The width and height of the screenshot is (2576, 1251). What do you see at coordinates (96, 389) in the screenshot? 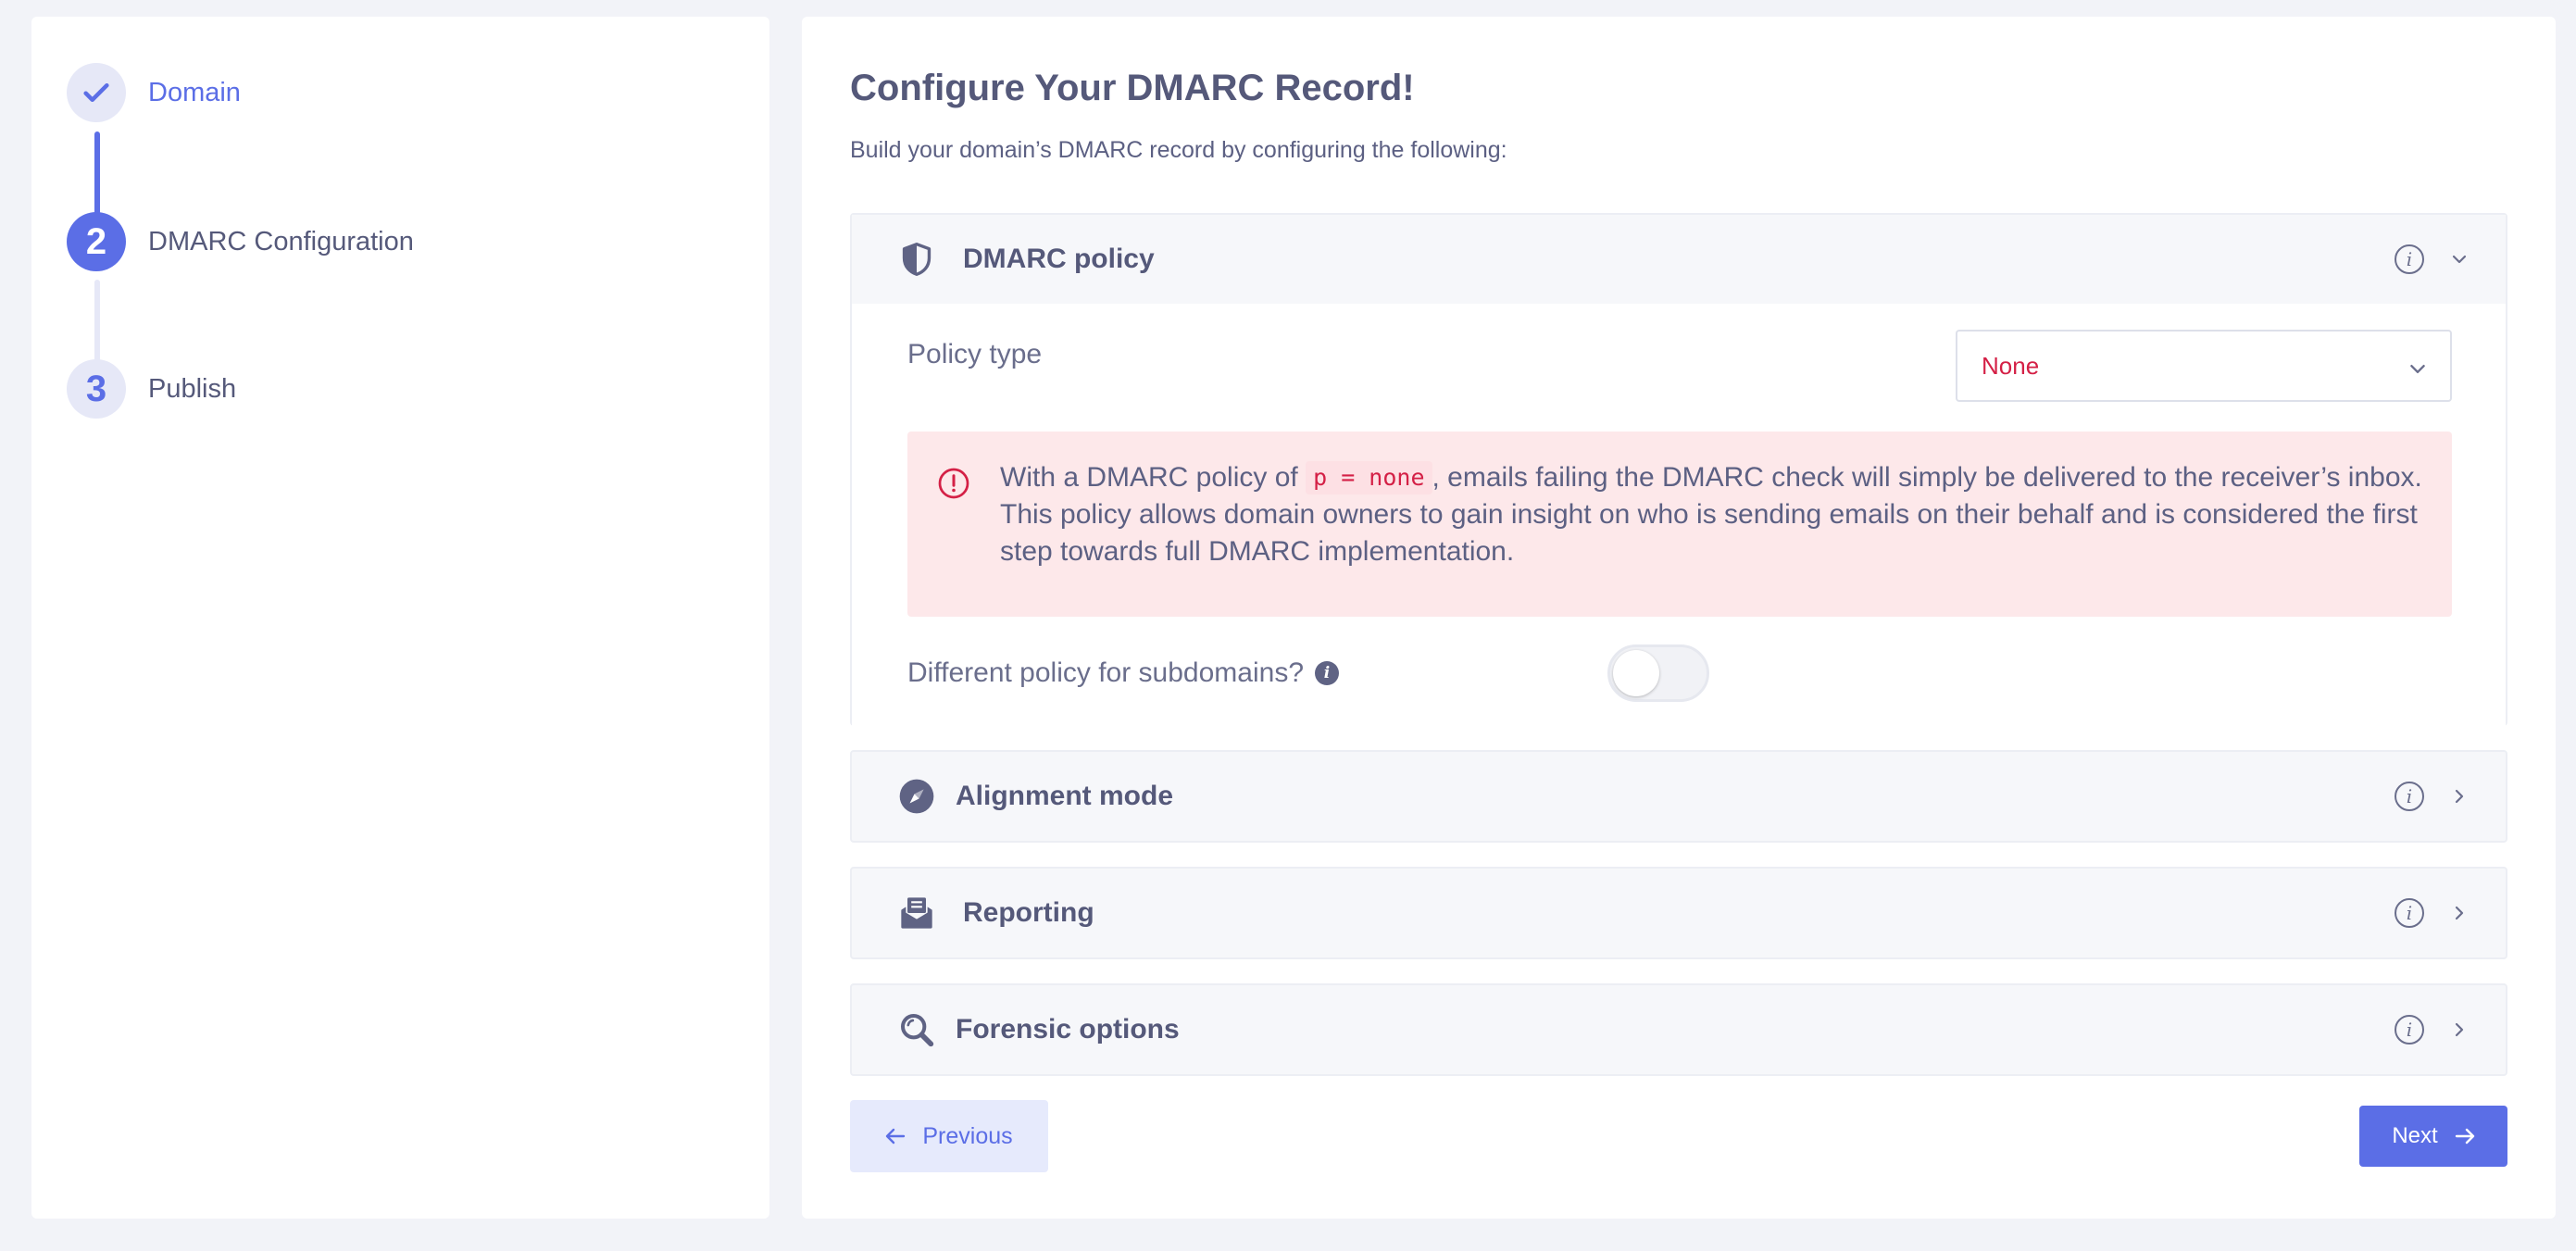
I see `step-number: 3` at bounding box center [96, 389].